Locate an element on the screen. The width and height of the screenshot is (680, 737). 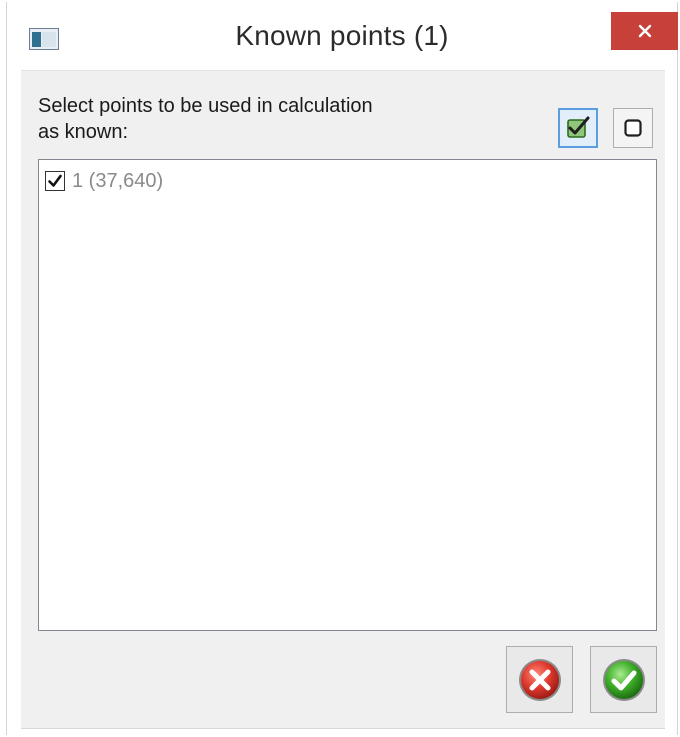
cancel-icon is located at coordinates (539, 679).